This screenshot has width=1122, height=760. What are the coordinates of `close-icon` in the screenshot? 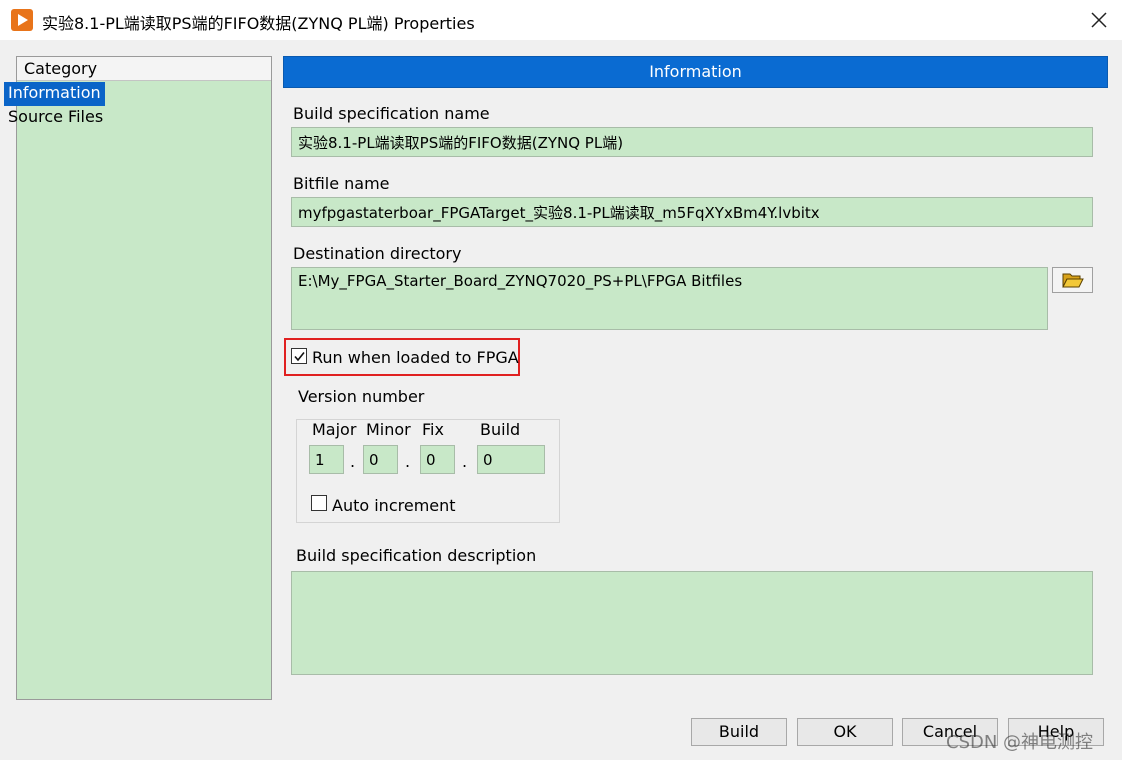 It's located at (1099, 20).